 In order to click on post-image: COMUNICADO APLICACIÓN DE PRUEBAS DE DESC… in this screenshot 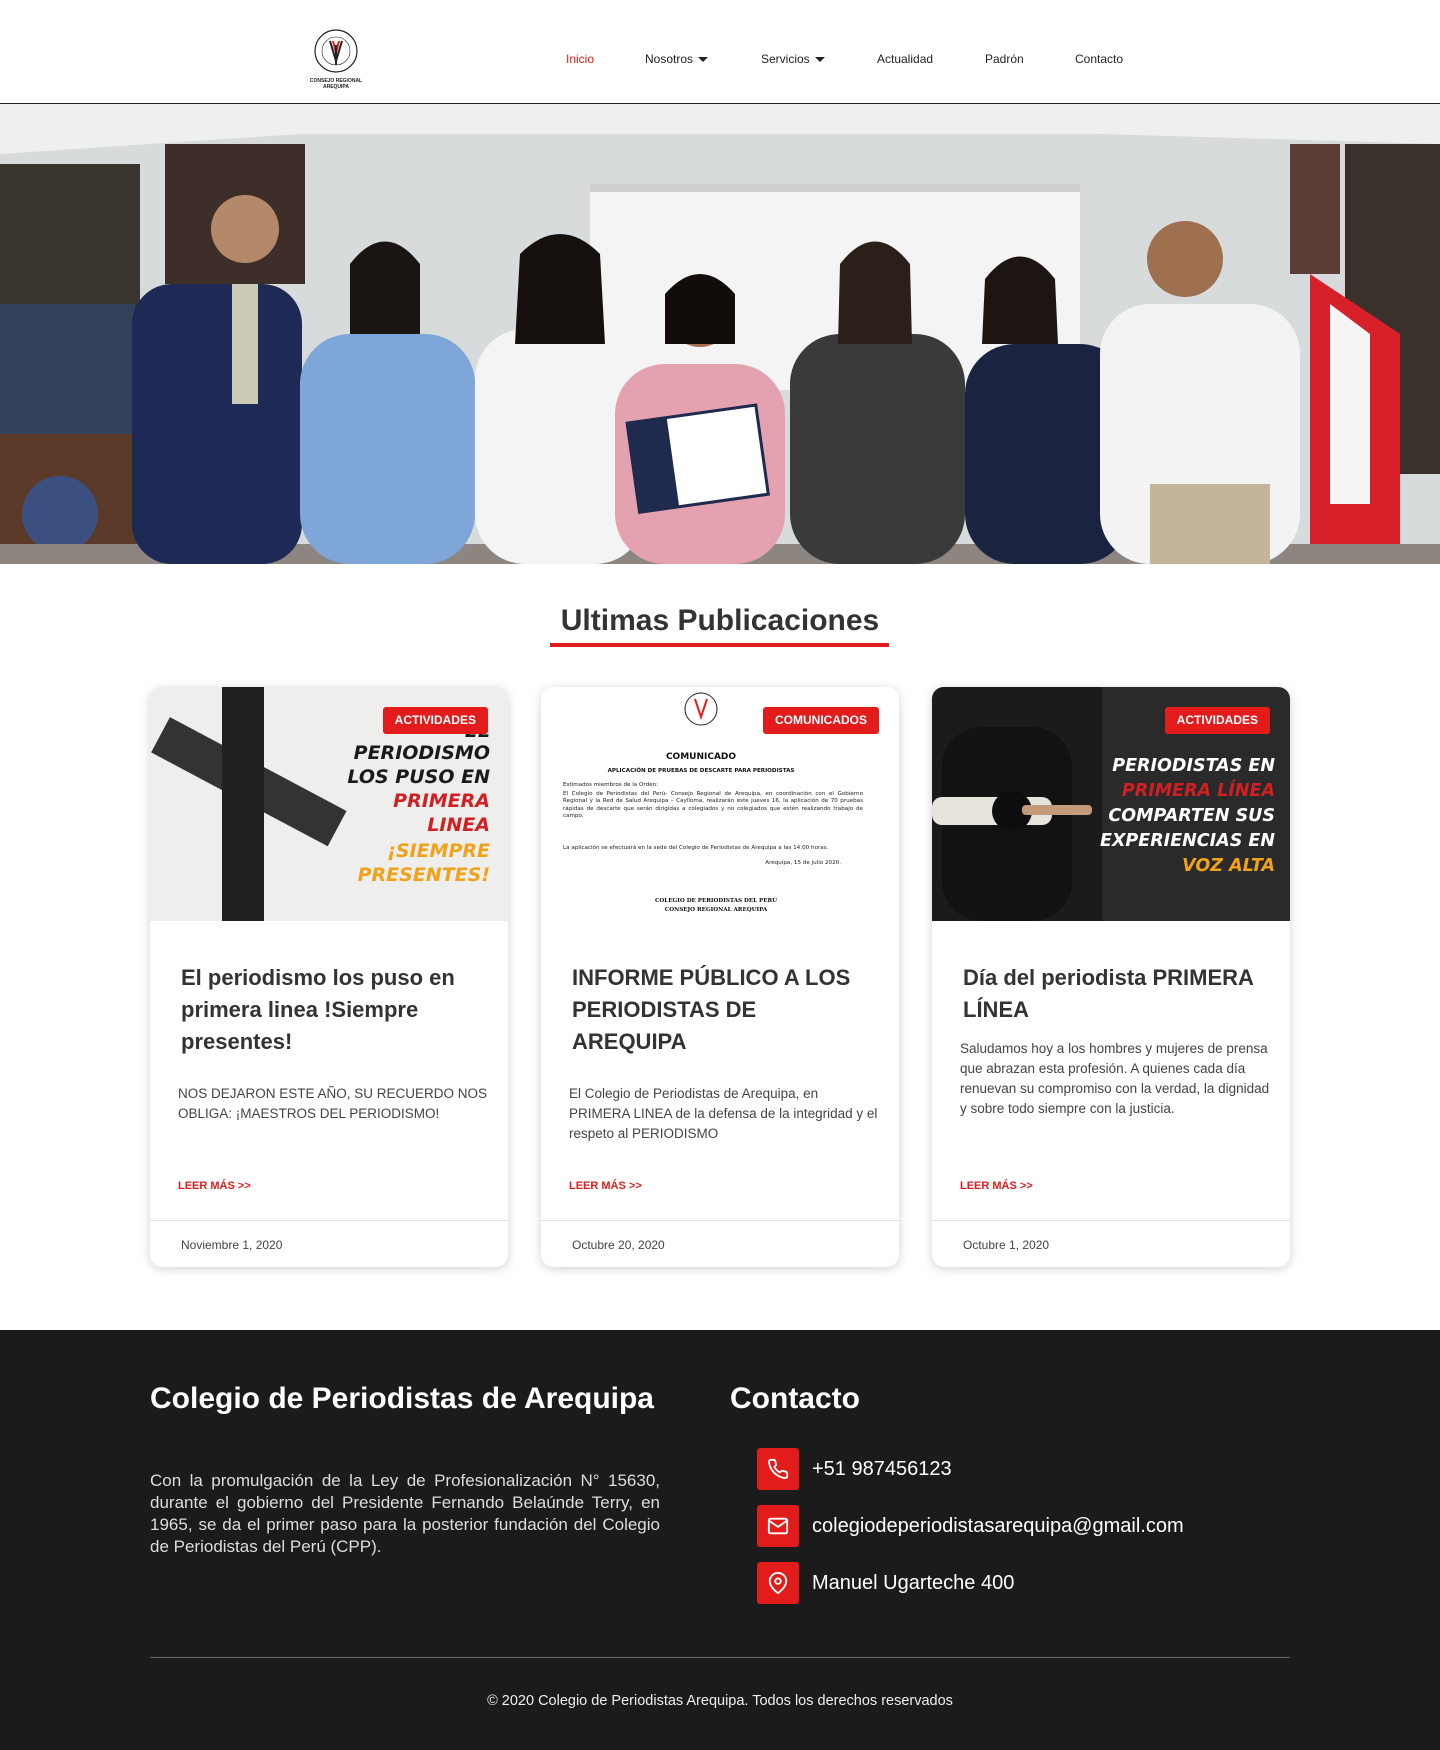, I will do `click(720, 804)`.